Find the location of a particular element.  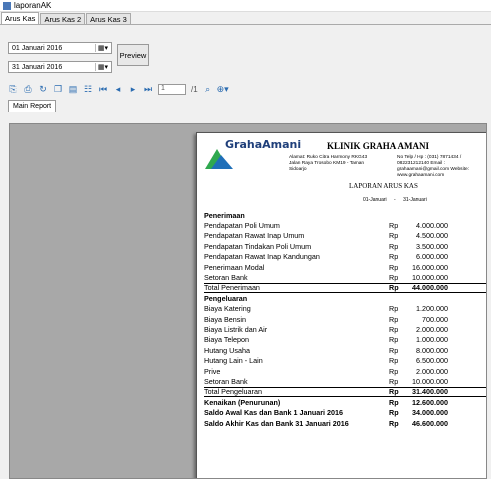

table-row: Kenaikan (Penurunan) Rp 12.600.000 is located at coordinates (345, 402).